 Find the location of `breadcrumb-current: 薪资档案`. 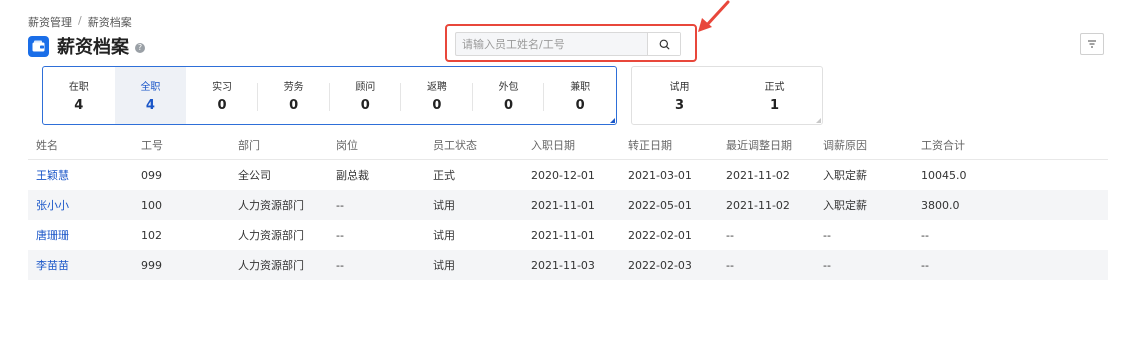

breadcrumb-current: 薪资档案 is located at coordinates (109, 22).